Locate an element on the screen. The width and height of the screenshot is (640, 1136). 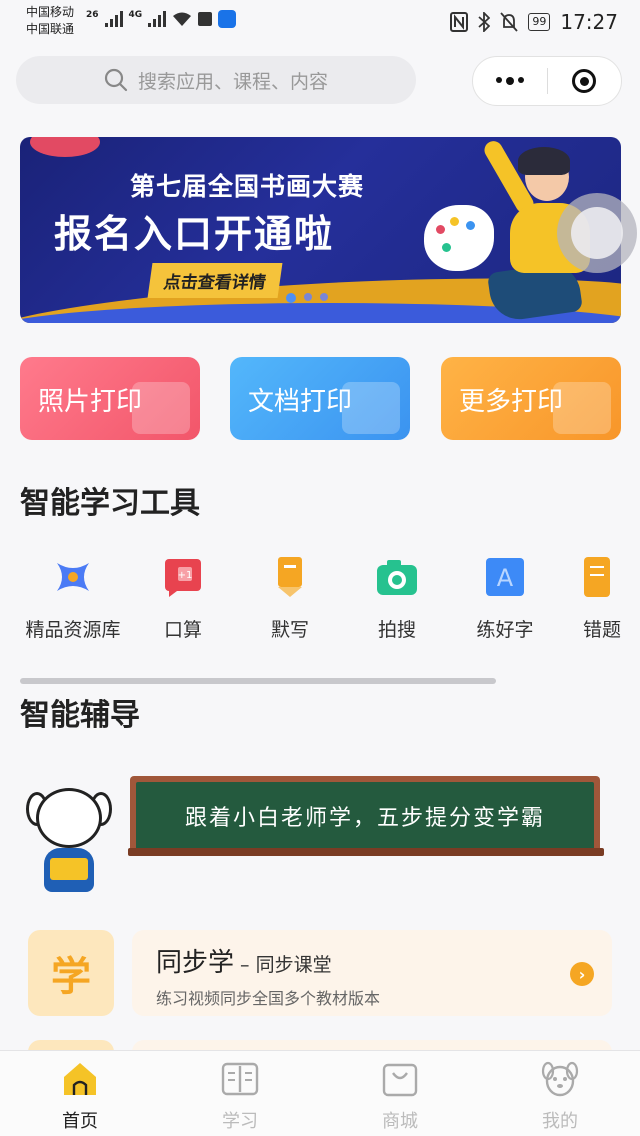
photo-print-button: 照片打印 is located at coordinates (110, 398).